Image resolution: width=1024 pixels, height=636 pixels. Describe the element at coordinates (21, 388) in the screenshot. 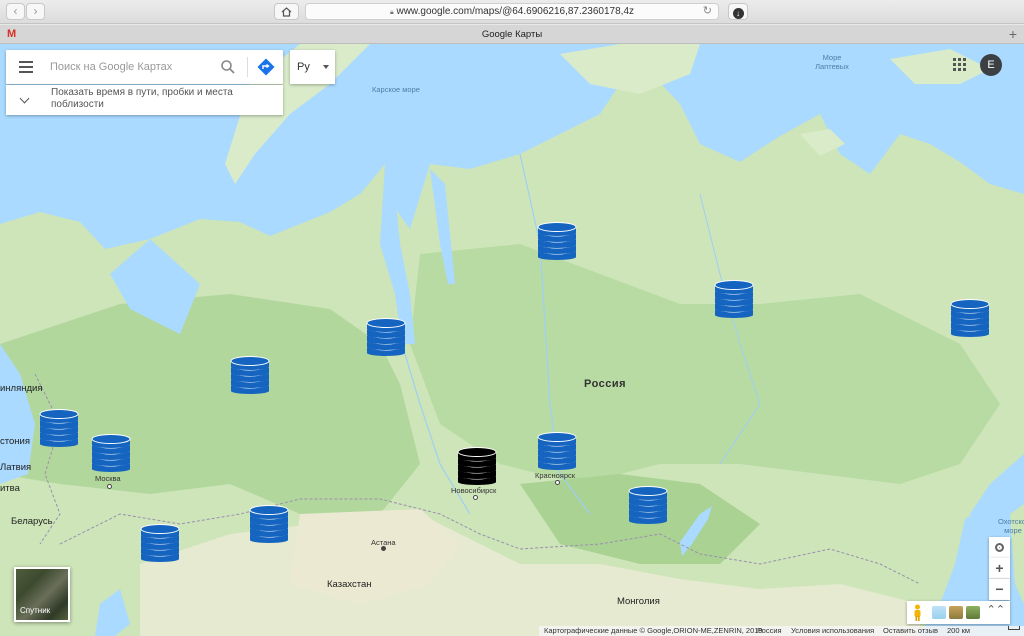

I see `label-finland: инляндия` at that location.